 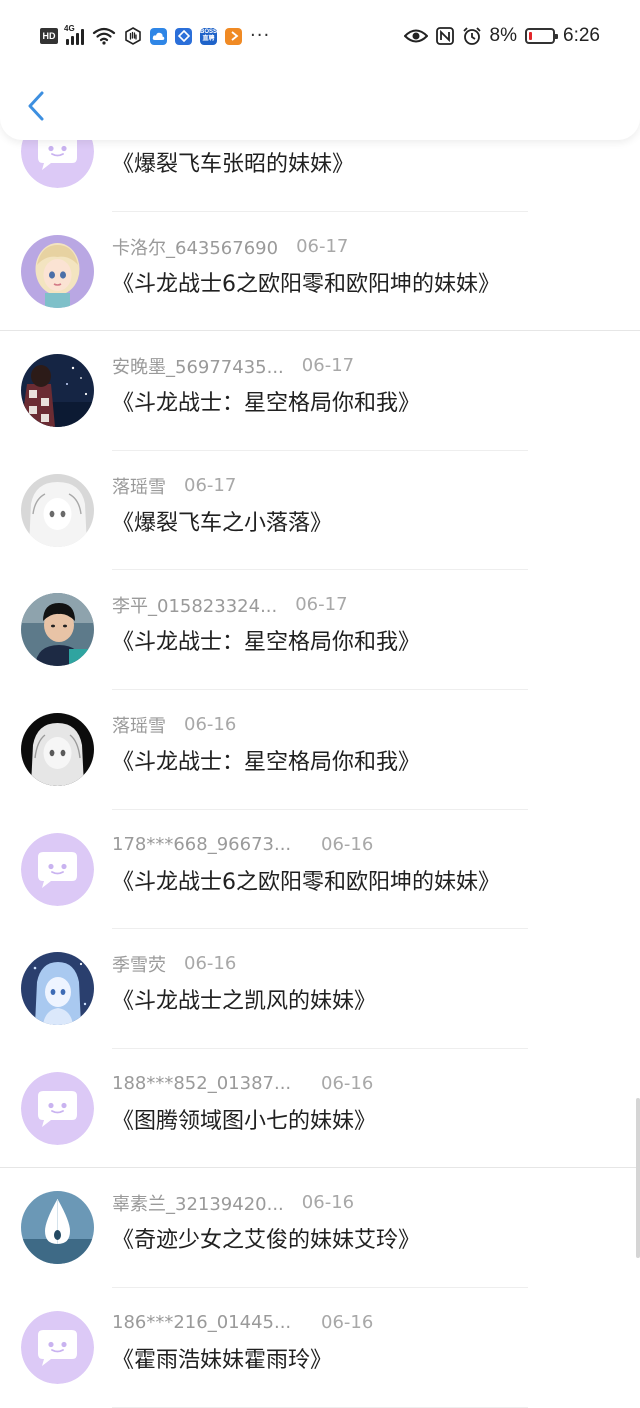 What do you see at coordinates (320, 1407) in the screenshot?
I see `row-divider` at bounding box center [320, 1407].